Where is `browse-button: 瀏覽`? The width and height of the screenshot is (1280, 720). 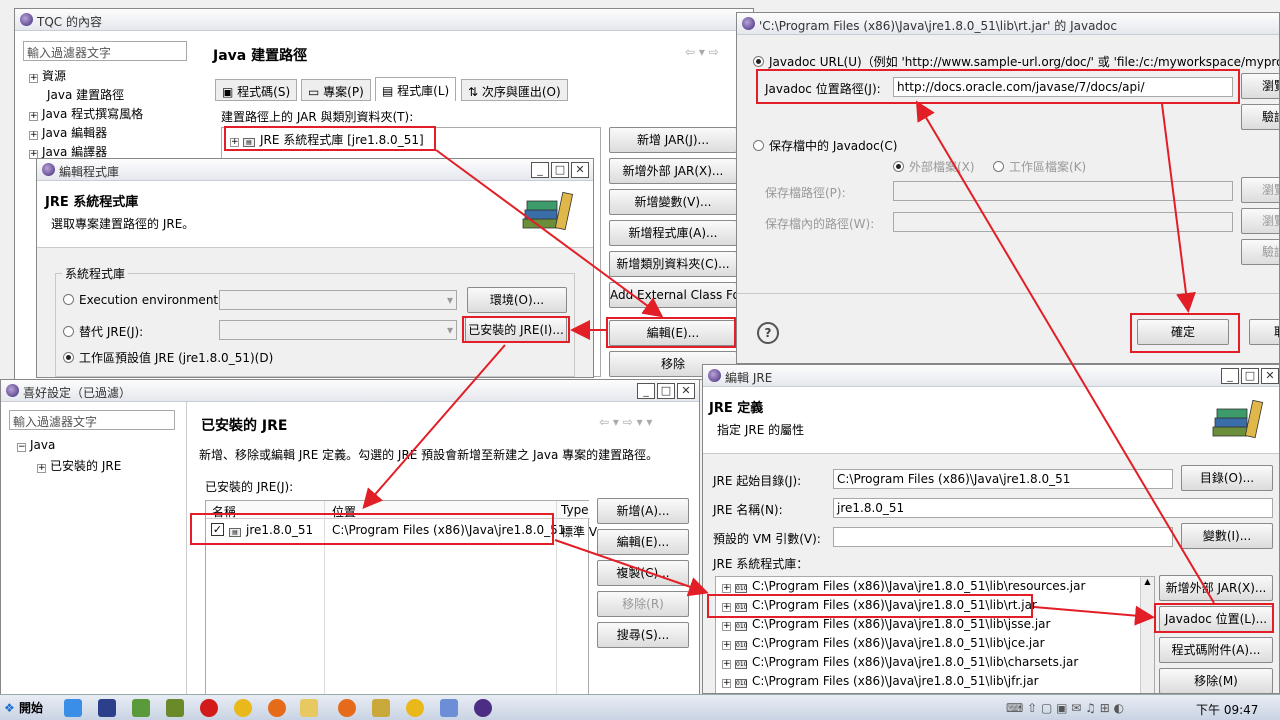 browse-button: 瀏覽 is located at coordinates (1260, 86).